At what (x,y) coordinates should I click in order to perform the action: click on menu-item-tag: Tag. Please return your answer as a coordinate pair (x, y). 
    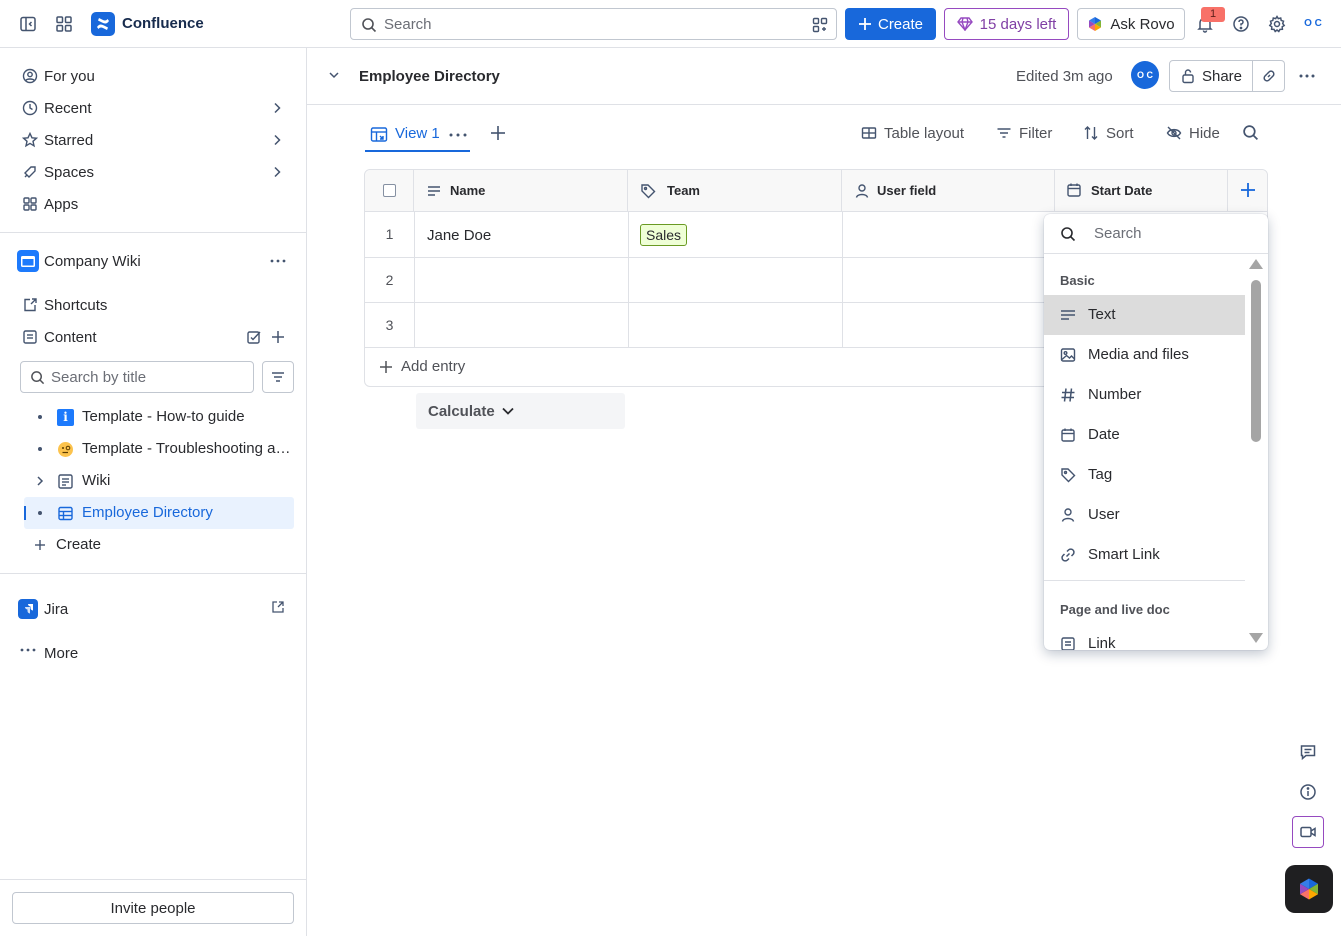
    Looking at the image, I should click on (1144, 475).